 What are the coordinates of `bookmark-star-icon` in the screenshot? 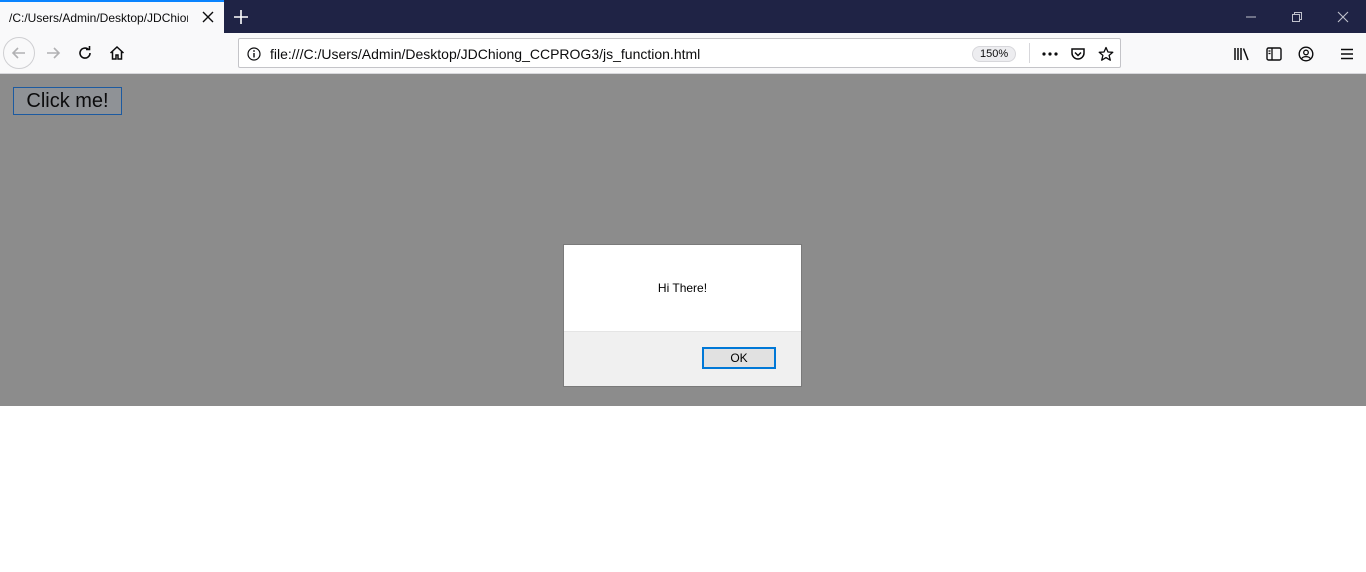 It's located at (1106, 54).